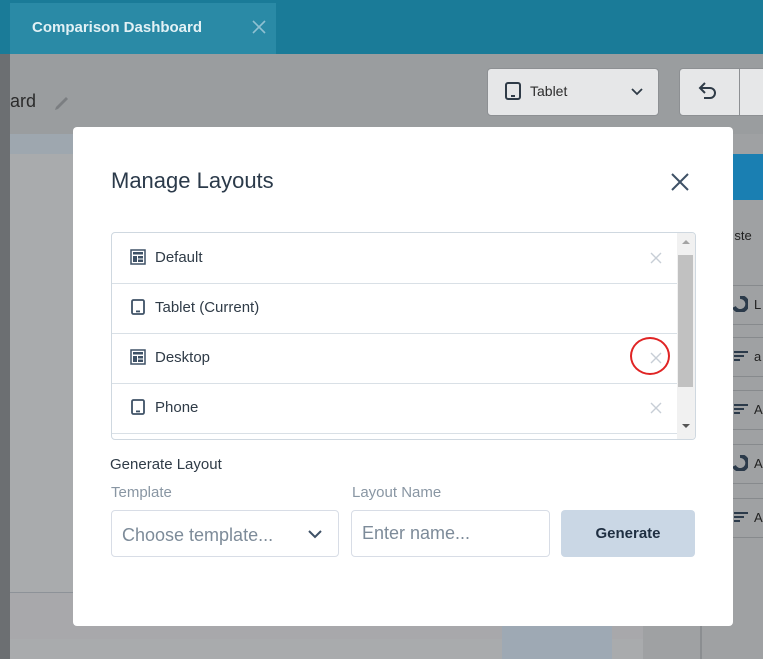  I want to click on generate-button: Generate, so click(628, 533).